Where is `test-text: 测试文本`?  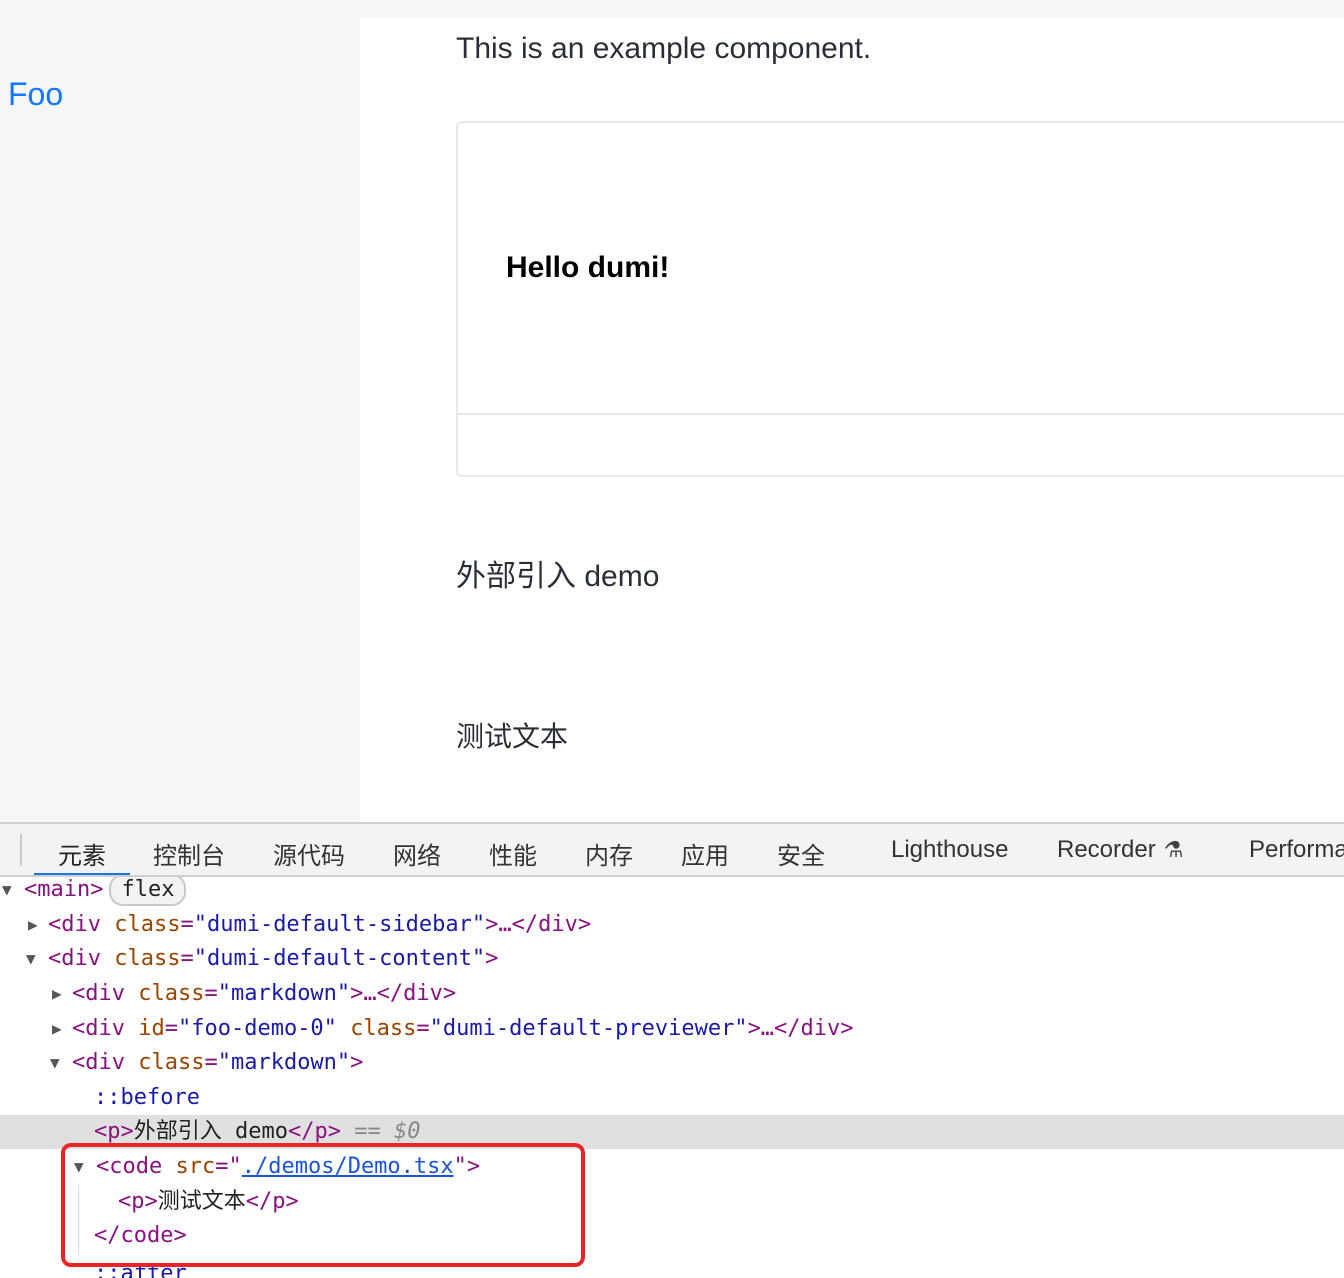 test-text: 测试文本 is located at coordinates (512, 736).